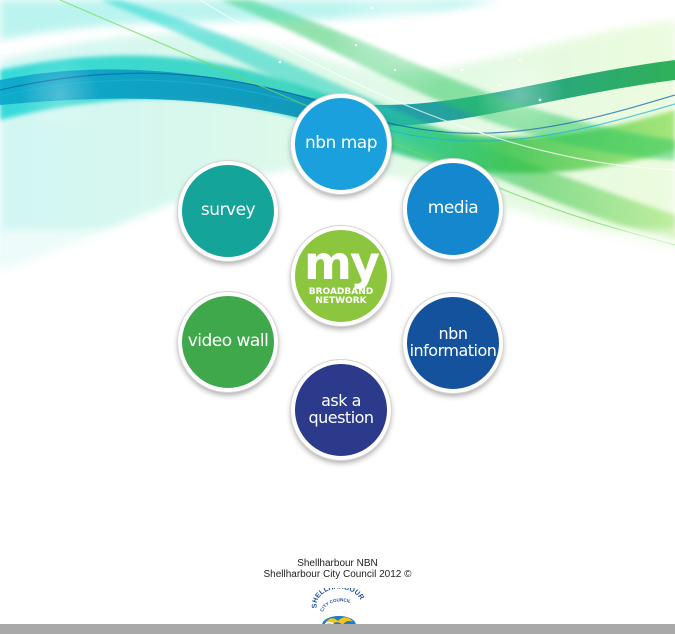 The width and height of the screenshot is (675, 634). Describe the element at coordinates (337, 629) in the screenshot. I see `bottom-bar` at that location.